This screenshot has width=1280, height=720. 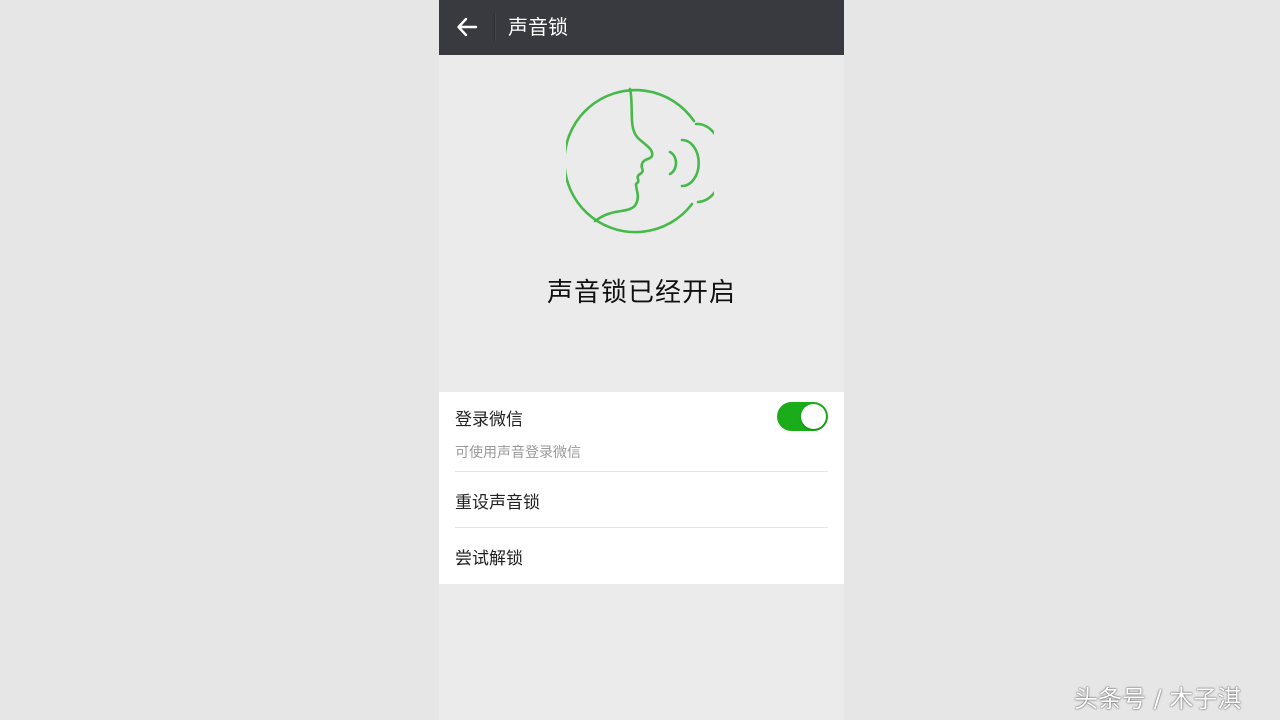 I want to click on back-button, so click(x=467, y=27).